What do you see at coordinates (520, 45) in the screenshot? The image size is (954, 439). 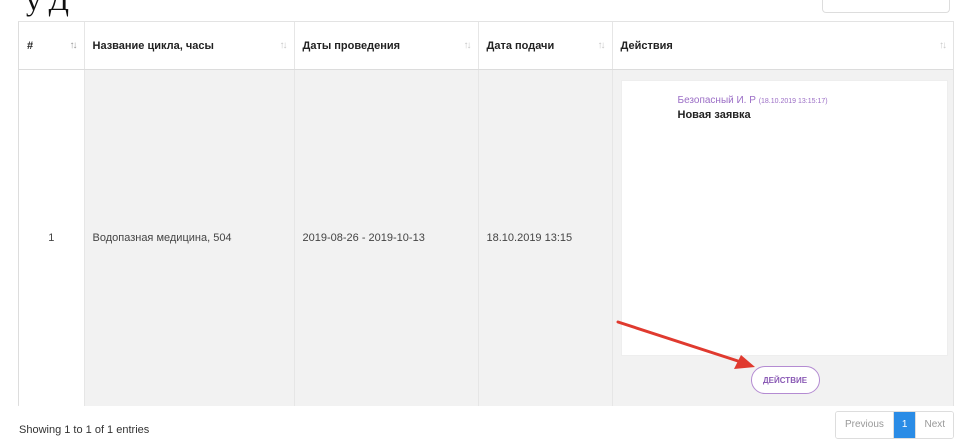 I see `column-label: Дата подачи` at bounding box center [520, 45].